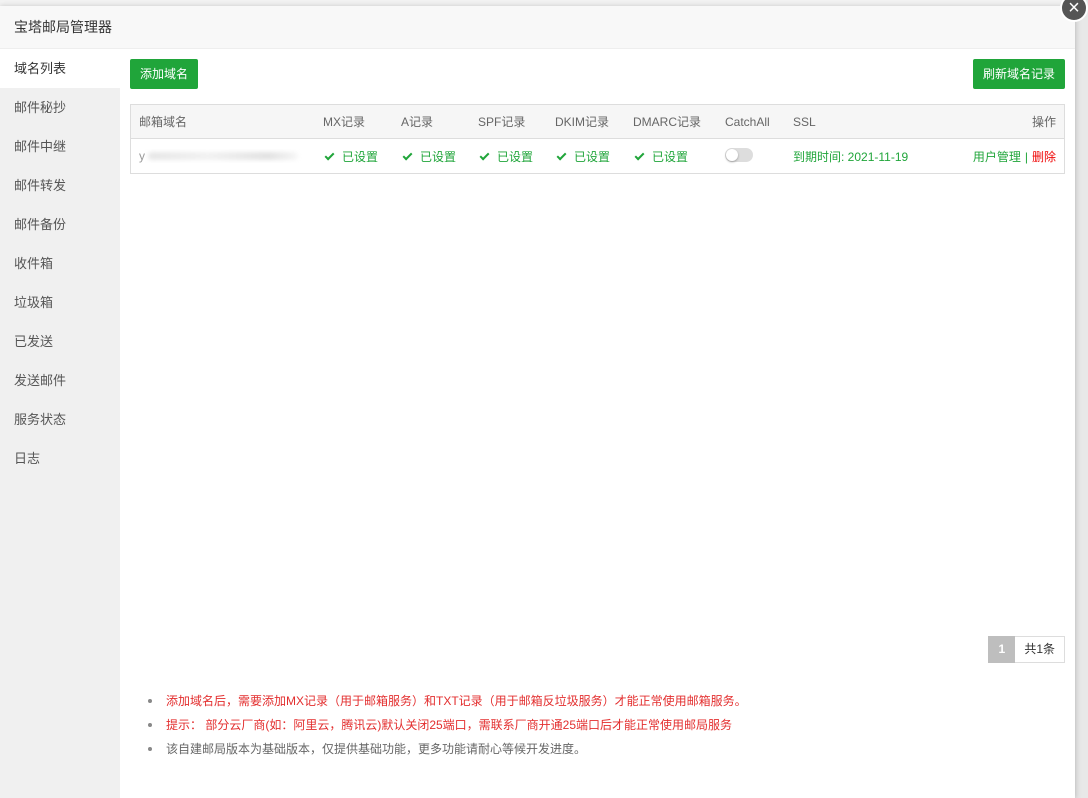  What do you see at coordinates (60, 68) in the screenshot?
I see `sidebar-item-domain-list: 域名列表` at bounding box center [60, 68].